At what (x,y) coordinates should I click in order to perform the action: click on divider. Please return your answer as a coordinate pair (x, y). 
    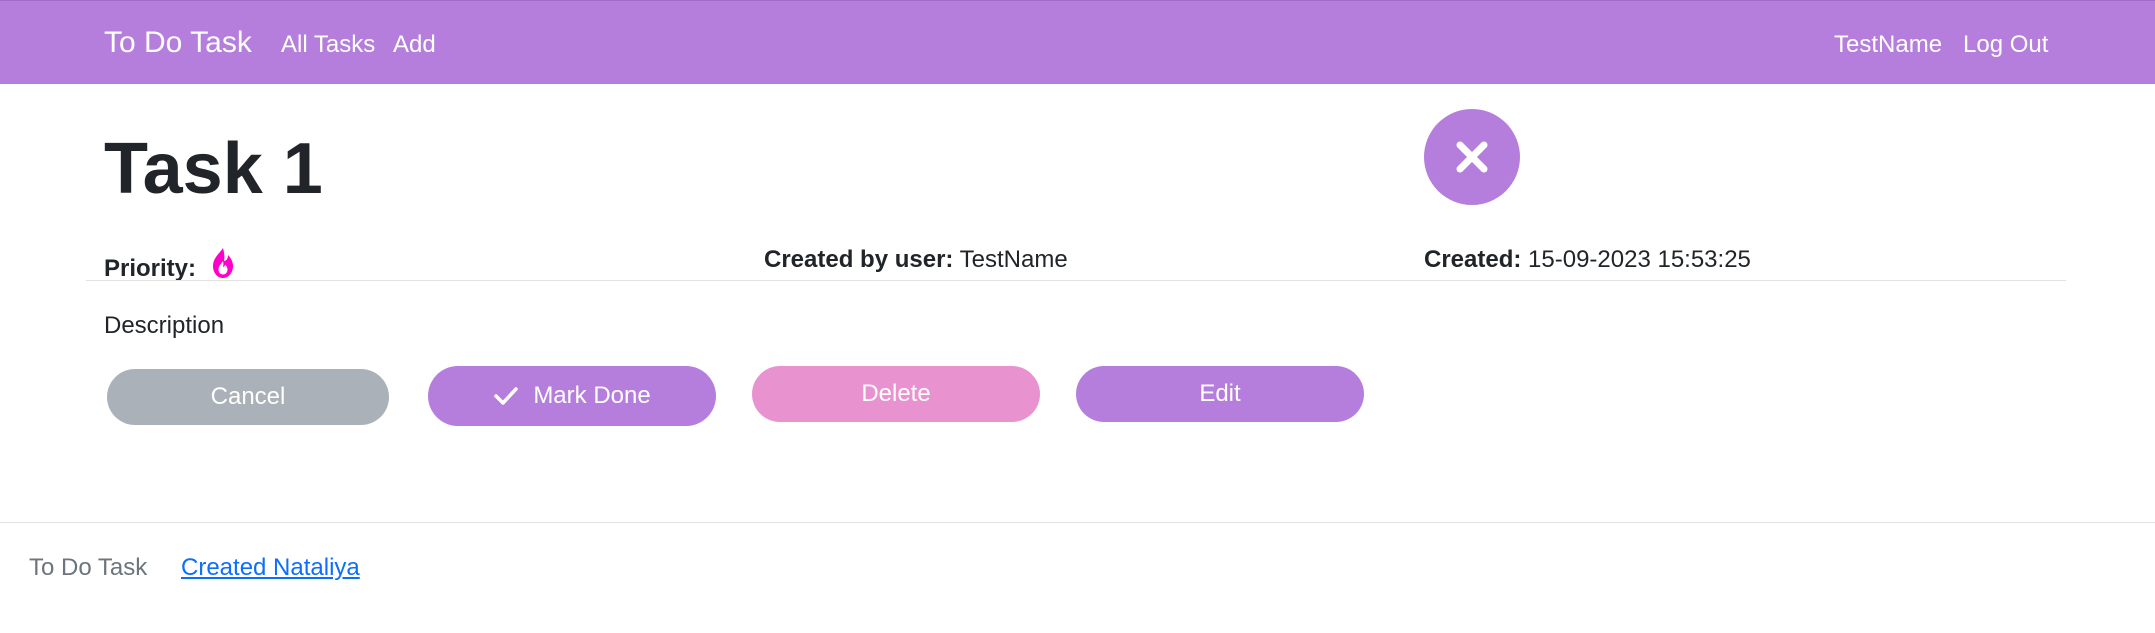
    Looking at the image, I should click on (1076, 280).